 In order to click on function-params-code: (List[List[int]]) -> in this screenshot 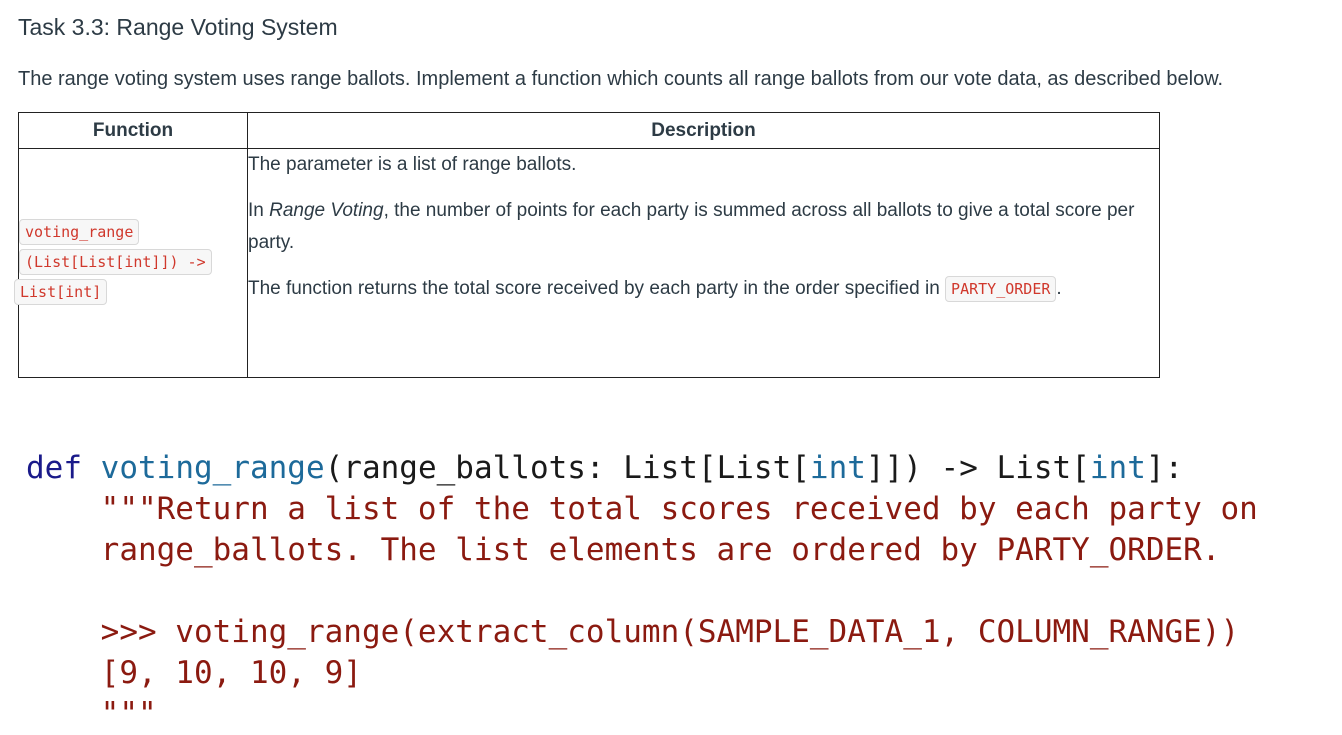, I will do `click(115, 262)`.